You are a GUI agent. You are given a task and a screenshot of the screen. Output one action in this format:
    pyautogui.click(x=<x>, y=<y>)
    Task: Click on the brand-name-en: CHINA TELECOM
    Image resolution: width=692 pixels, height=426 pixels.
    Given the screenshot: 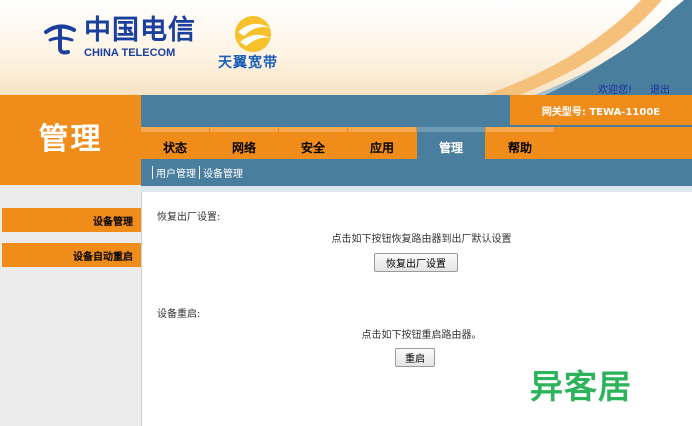 What is the action you would take?
    pyautogui.click(x=130, y=53)
    